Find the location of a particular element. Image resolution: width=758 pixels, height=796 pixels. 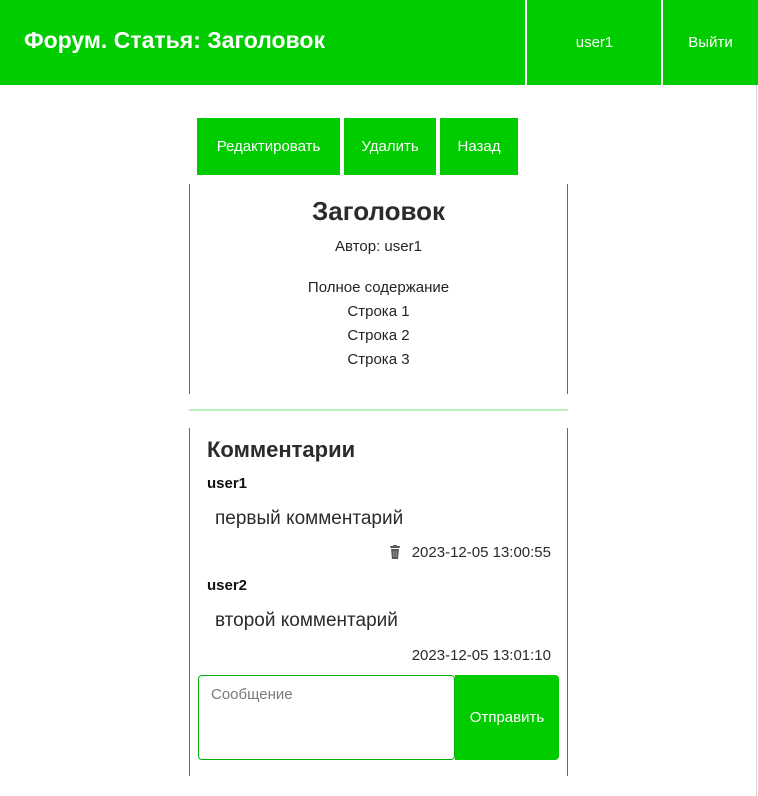

article-title: Заголовок is located at coordinates (378, 211).